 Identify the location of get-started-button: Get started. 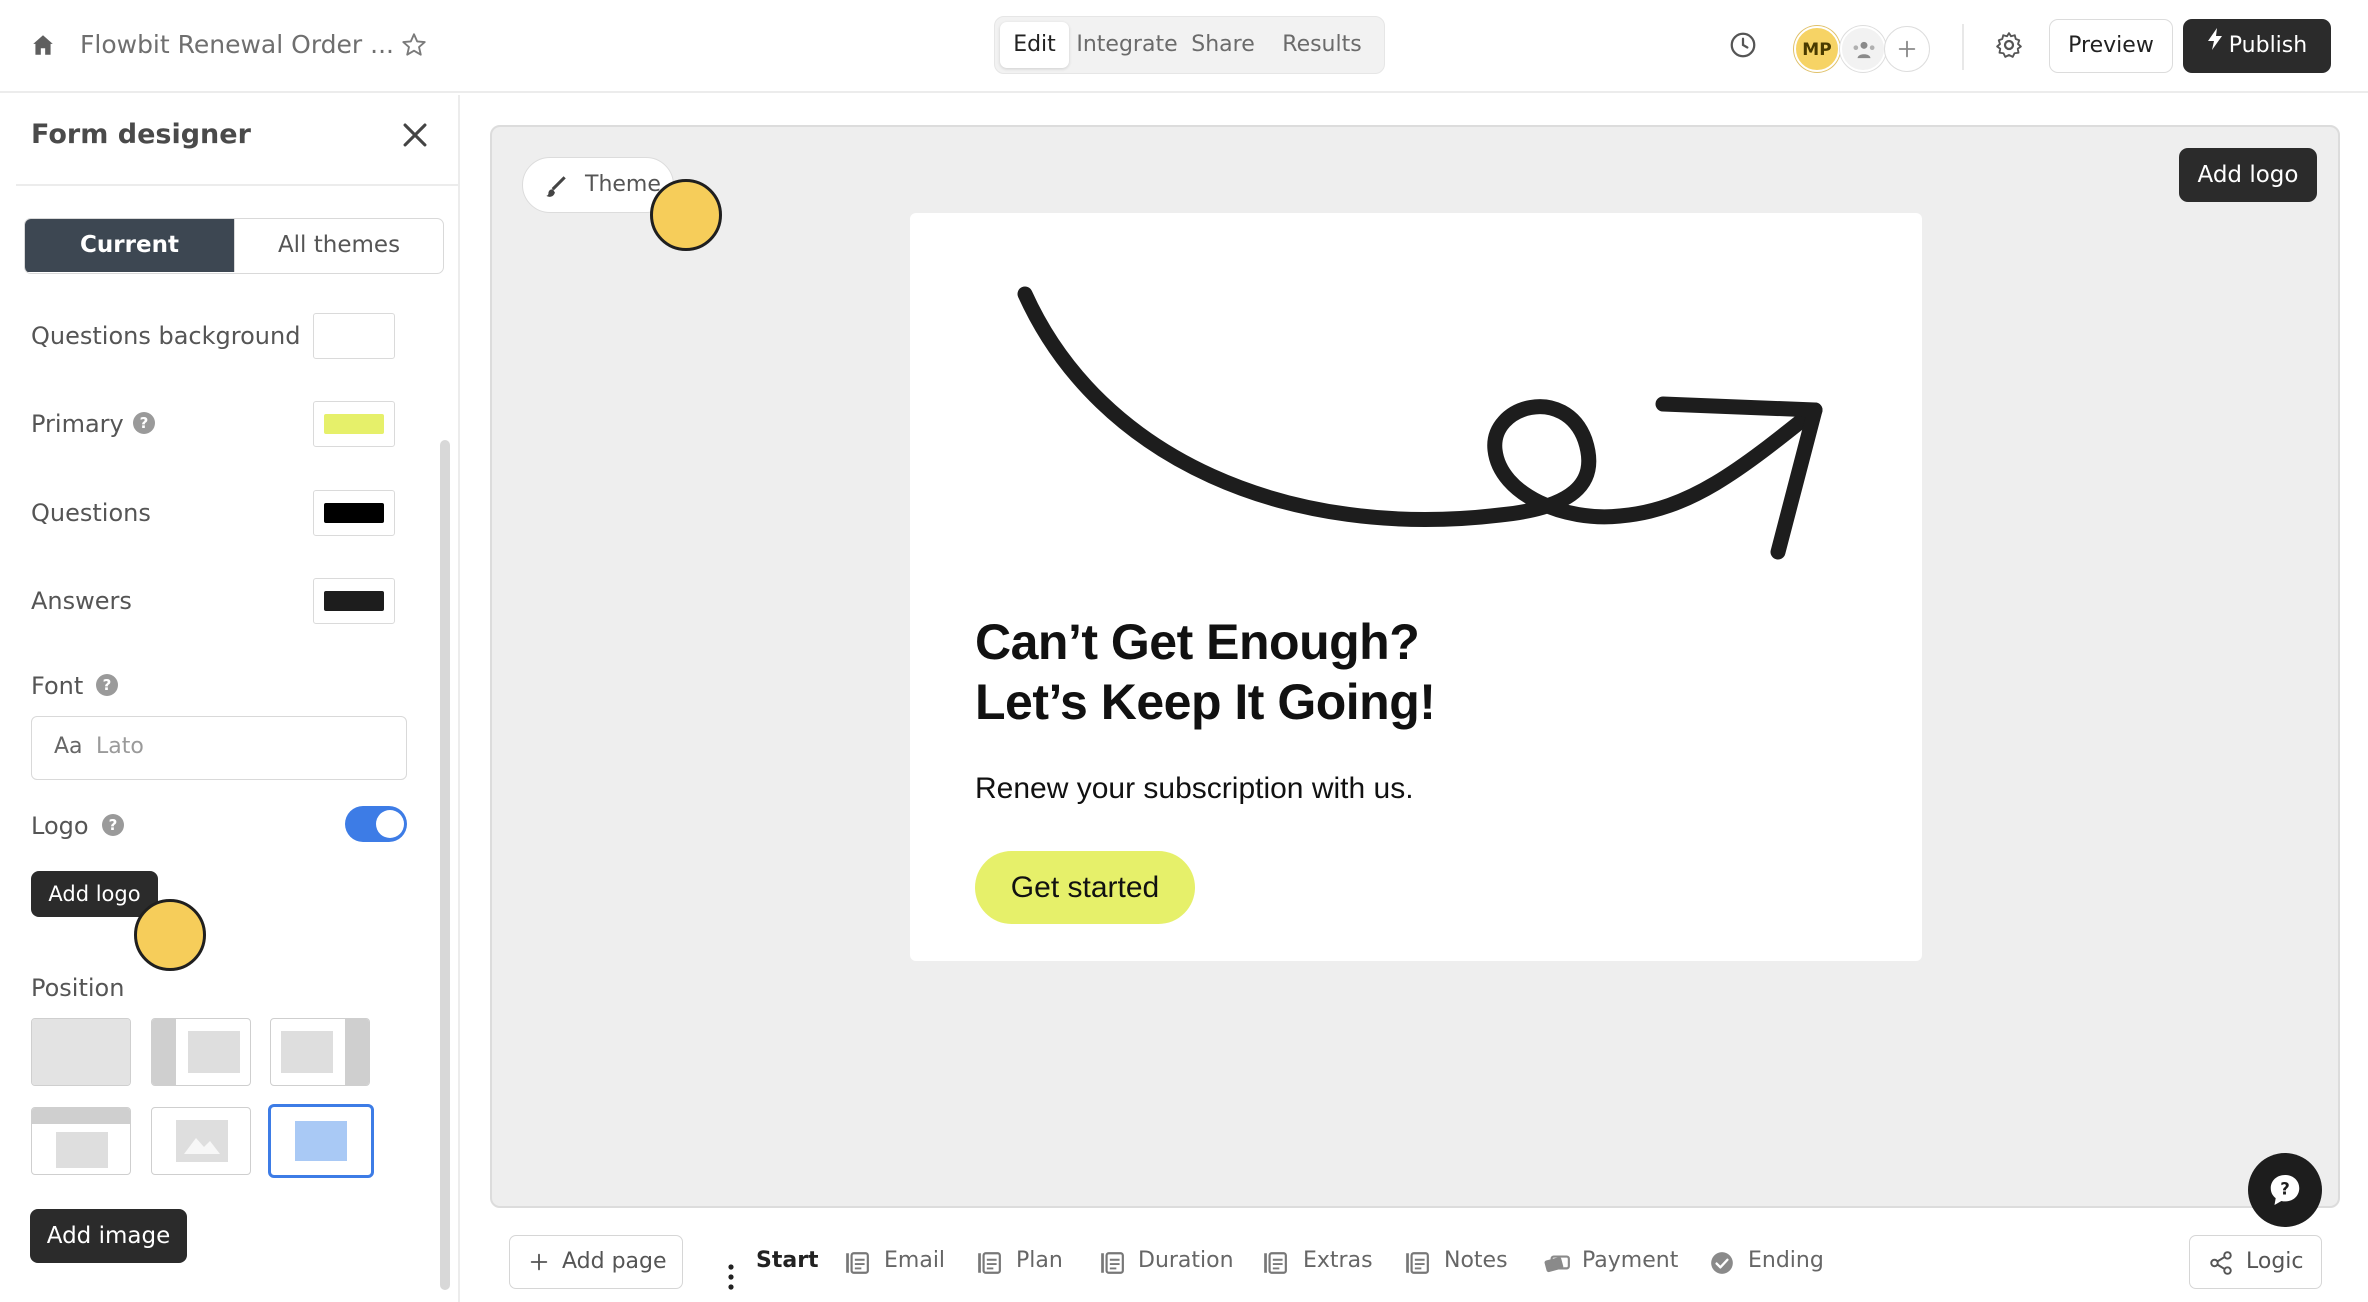
(1085, 887).